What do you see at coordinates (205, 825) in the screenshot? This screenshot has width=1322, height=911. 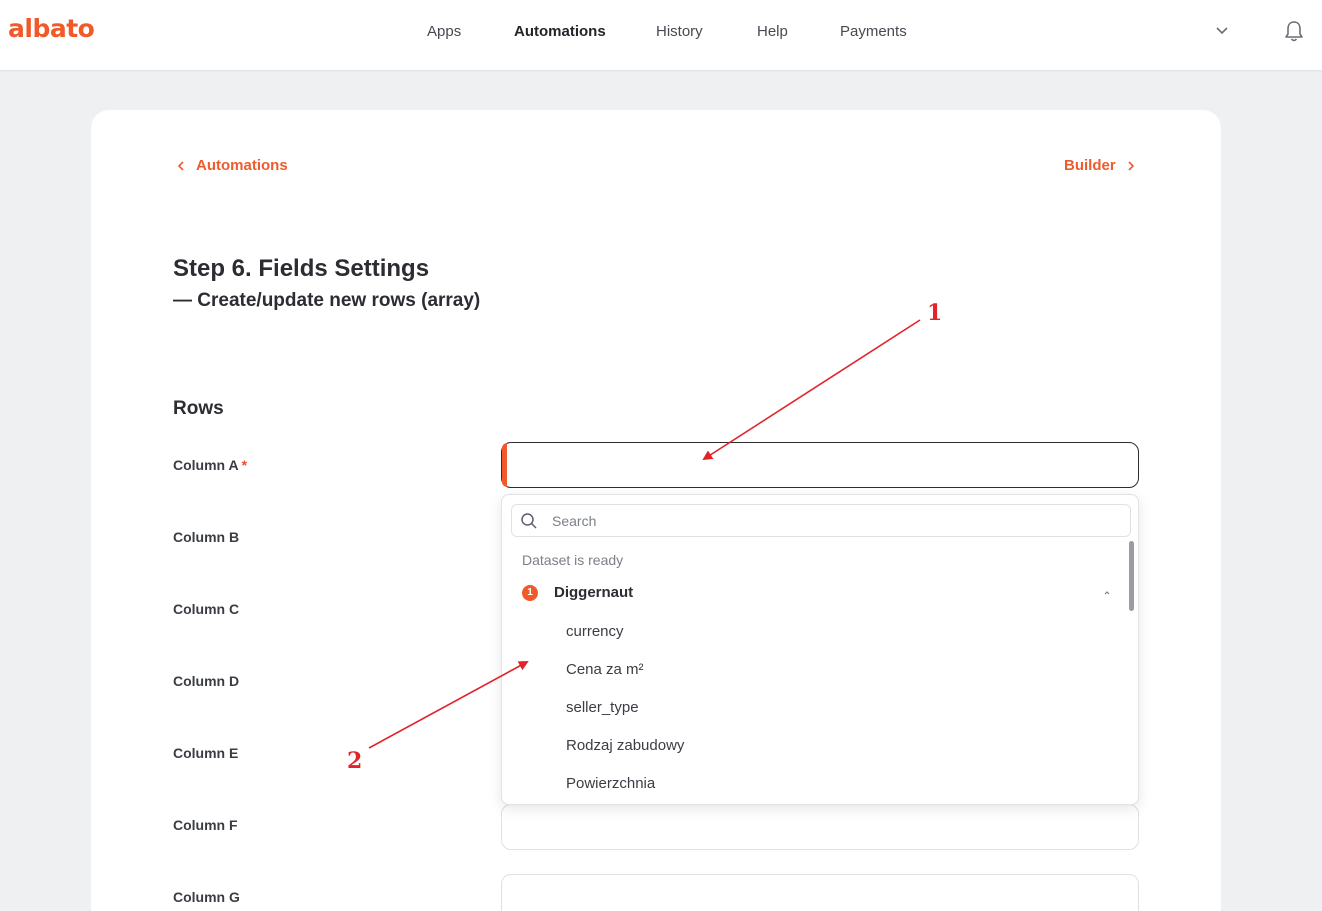 I see `column-f-label: Column F` at bounding box center [205, 825].